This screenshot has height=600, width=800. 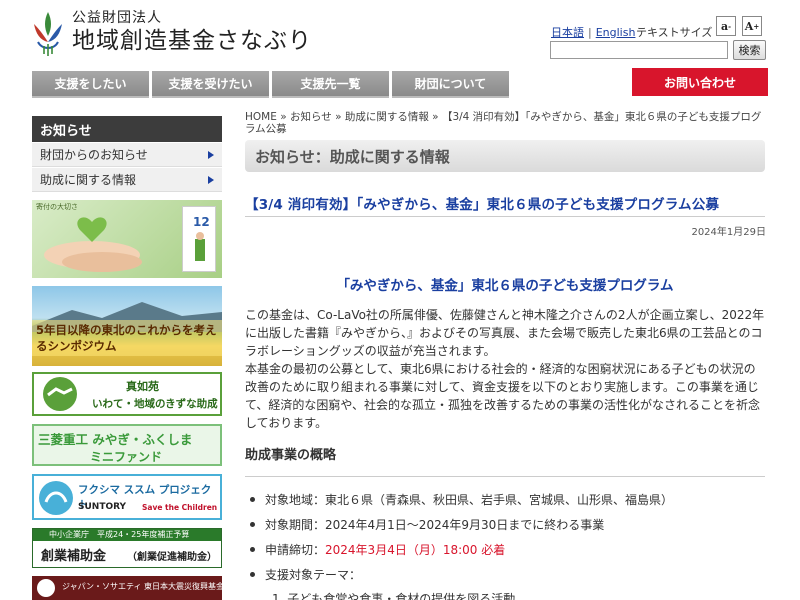 What do you see at coordinates (749, 26) in the screenshot?
I see `font-larger-glyph: A` at bounding box center [749, 26].